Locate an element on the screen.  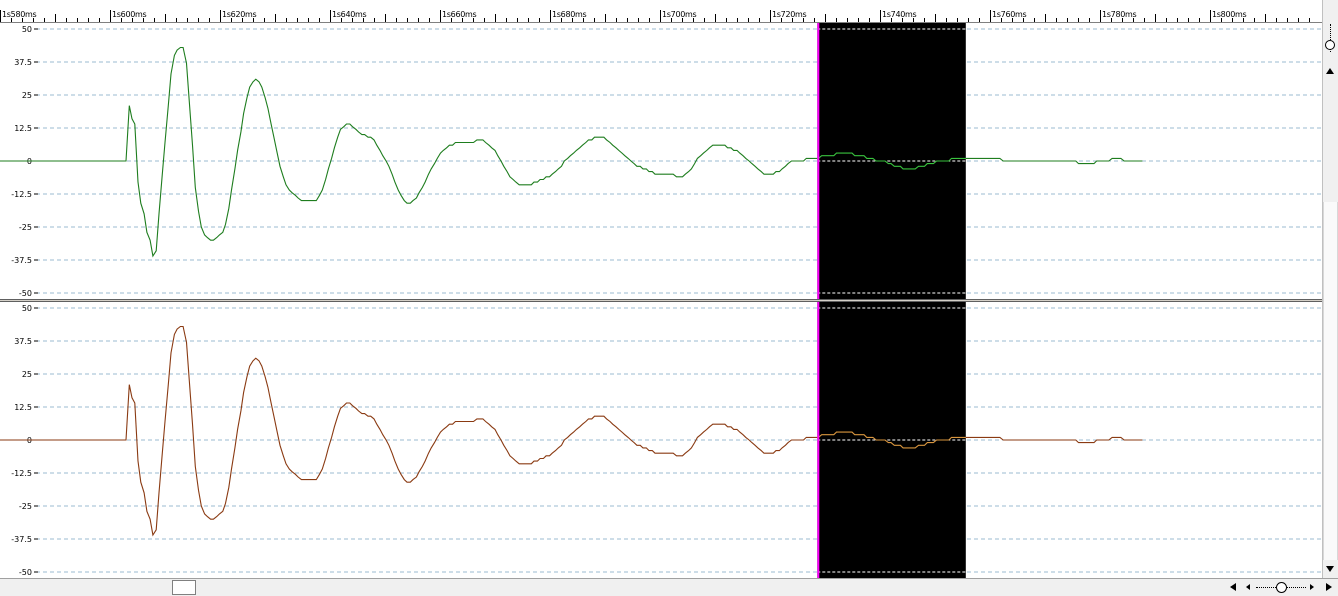
arrow-up-icon is located at coordinates (1330, 71).